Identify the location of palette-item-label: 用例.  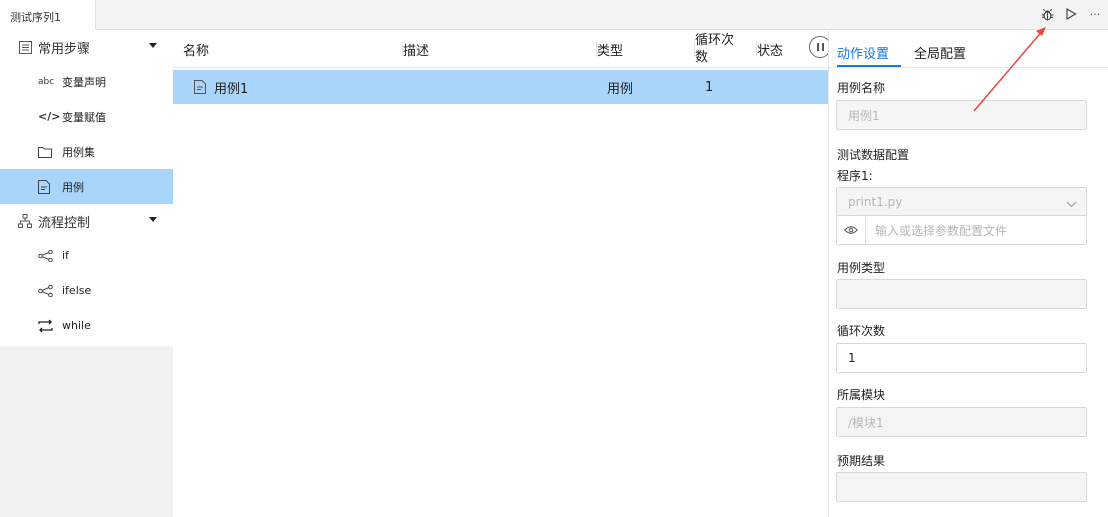
(73, 187).